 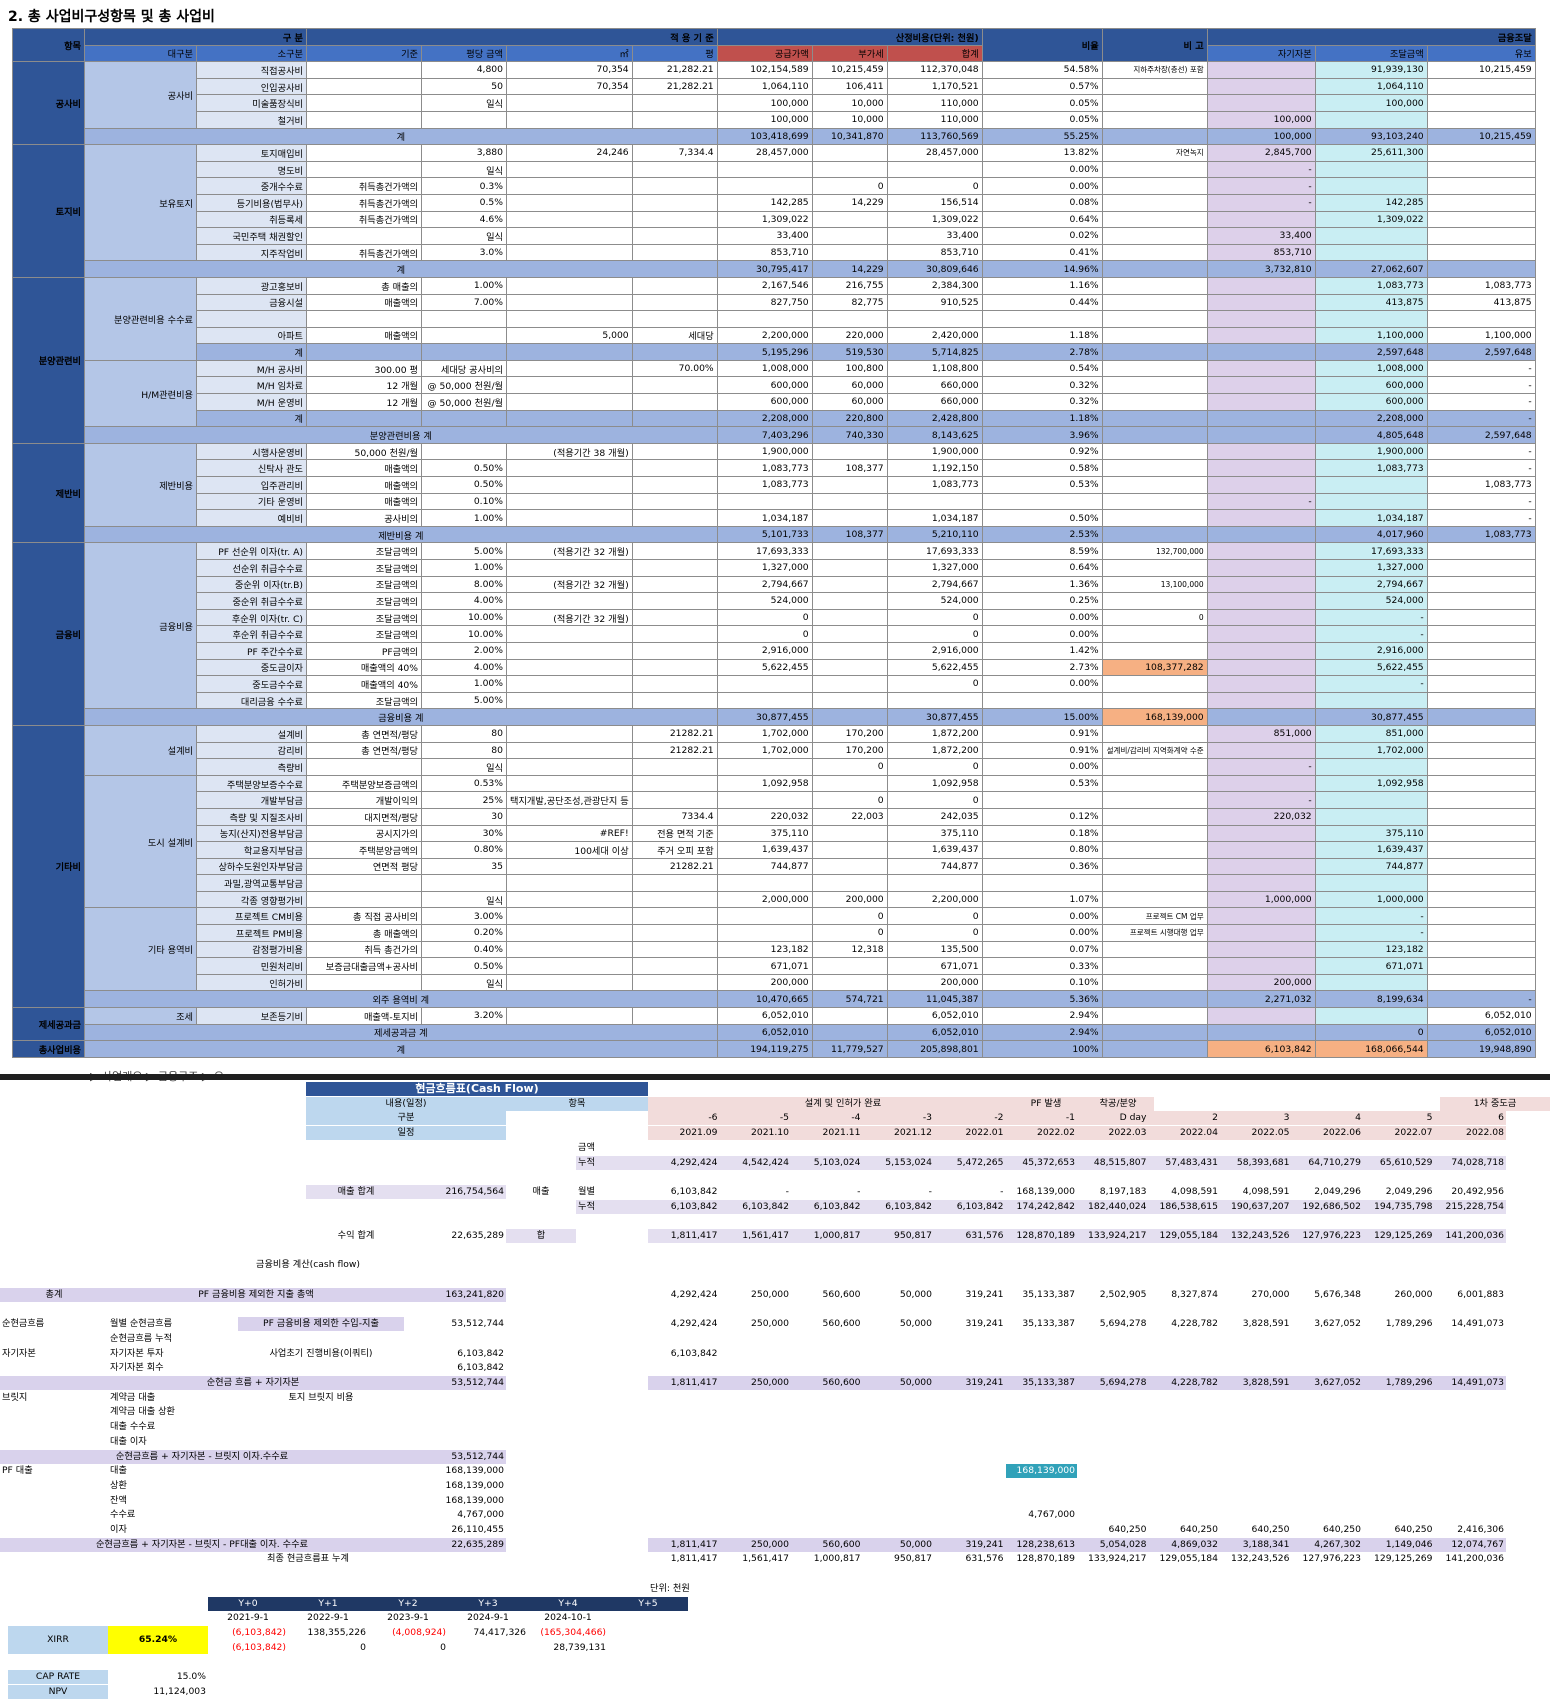 What do you see at coordinates (464, 368) in the screenshot?
I see `cost-unit-price: 세대당 공사비의` at bounding box center [464, 368].